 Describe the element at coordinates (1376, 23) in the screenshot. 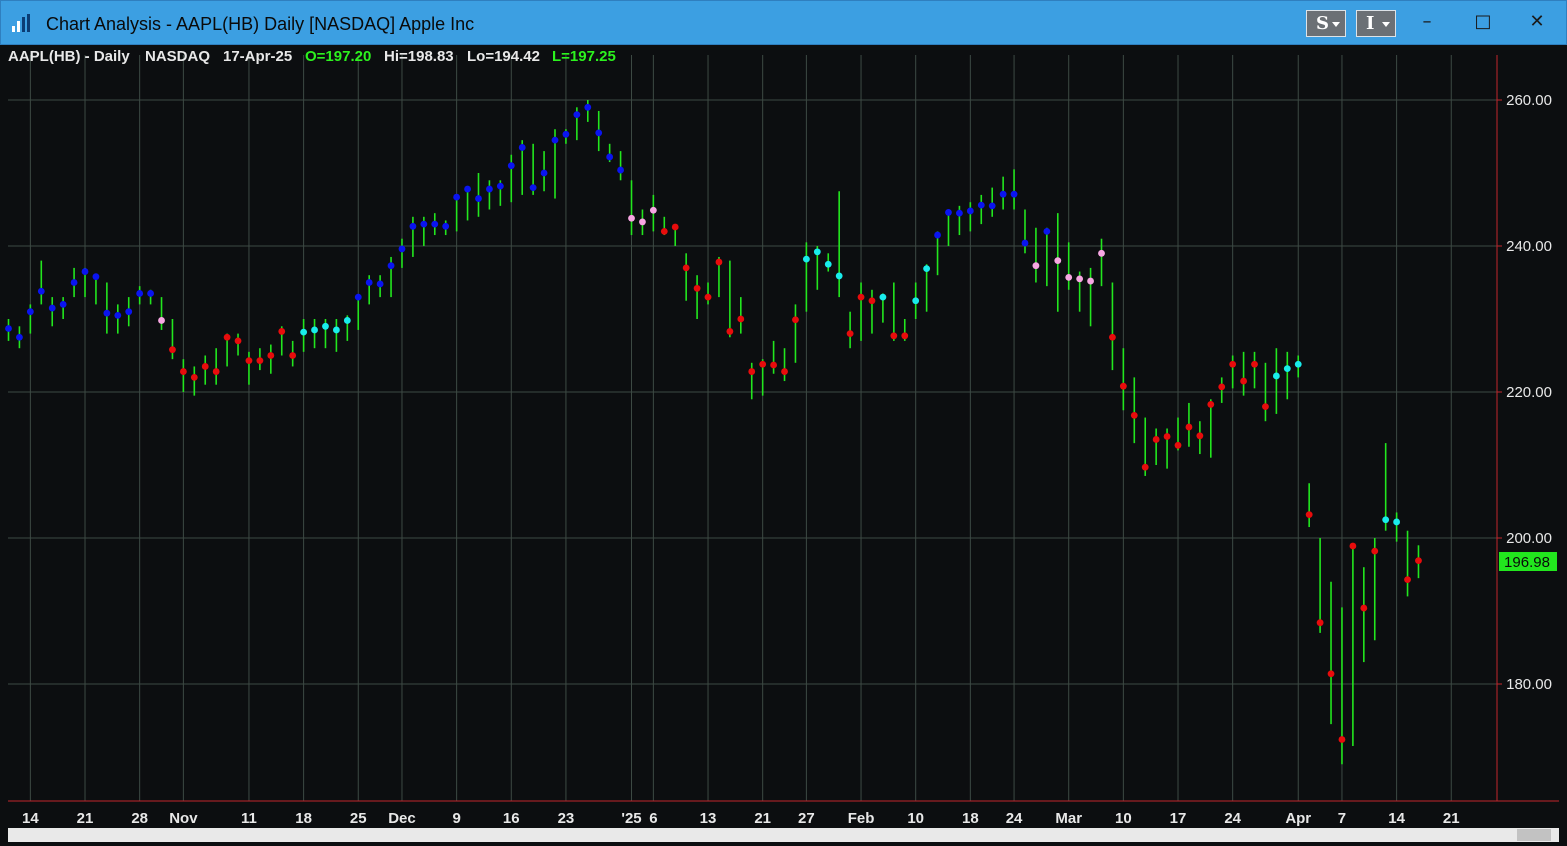

I see `i-dropdown-button: I` at that location.